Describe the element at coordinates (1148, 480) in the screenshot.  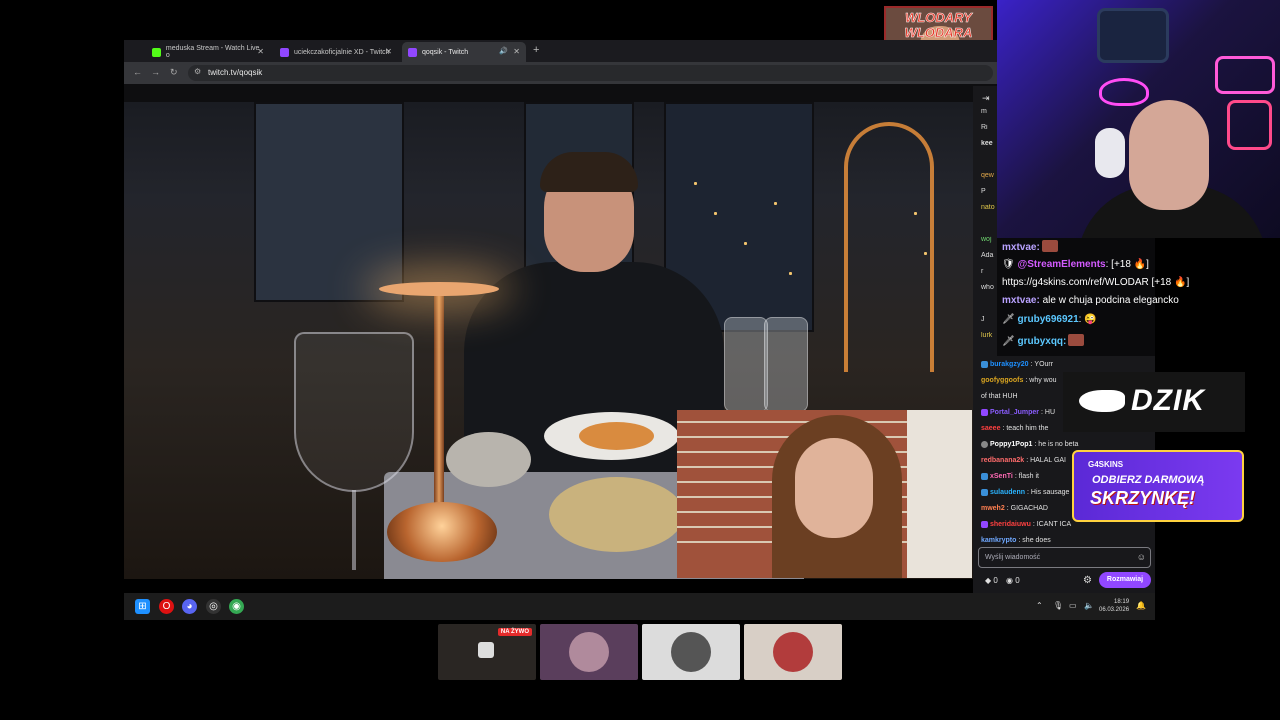
I see `g4skins-line1: ODBIERZ DARMOWĄ` at that location.